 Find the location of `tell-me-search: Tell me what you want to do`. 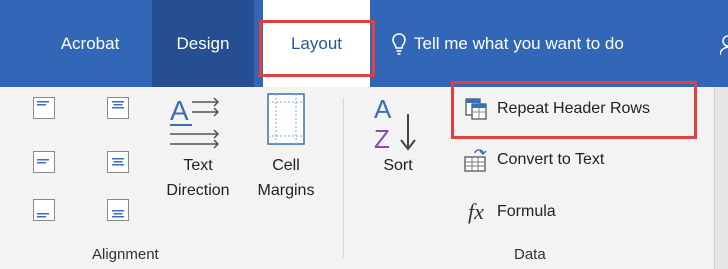

tell-me-search: Tell me what you want to do is located at coordinates (532, 43).